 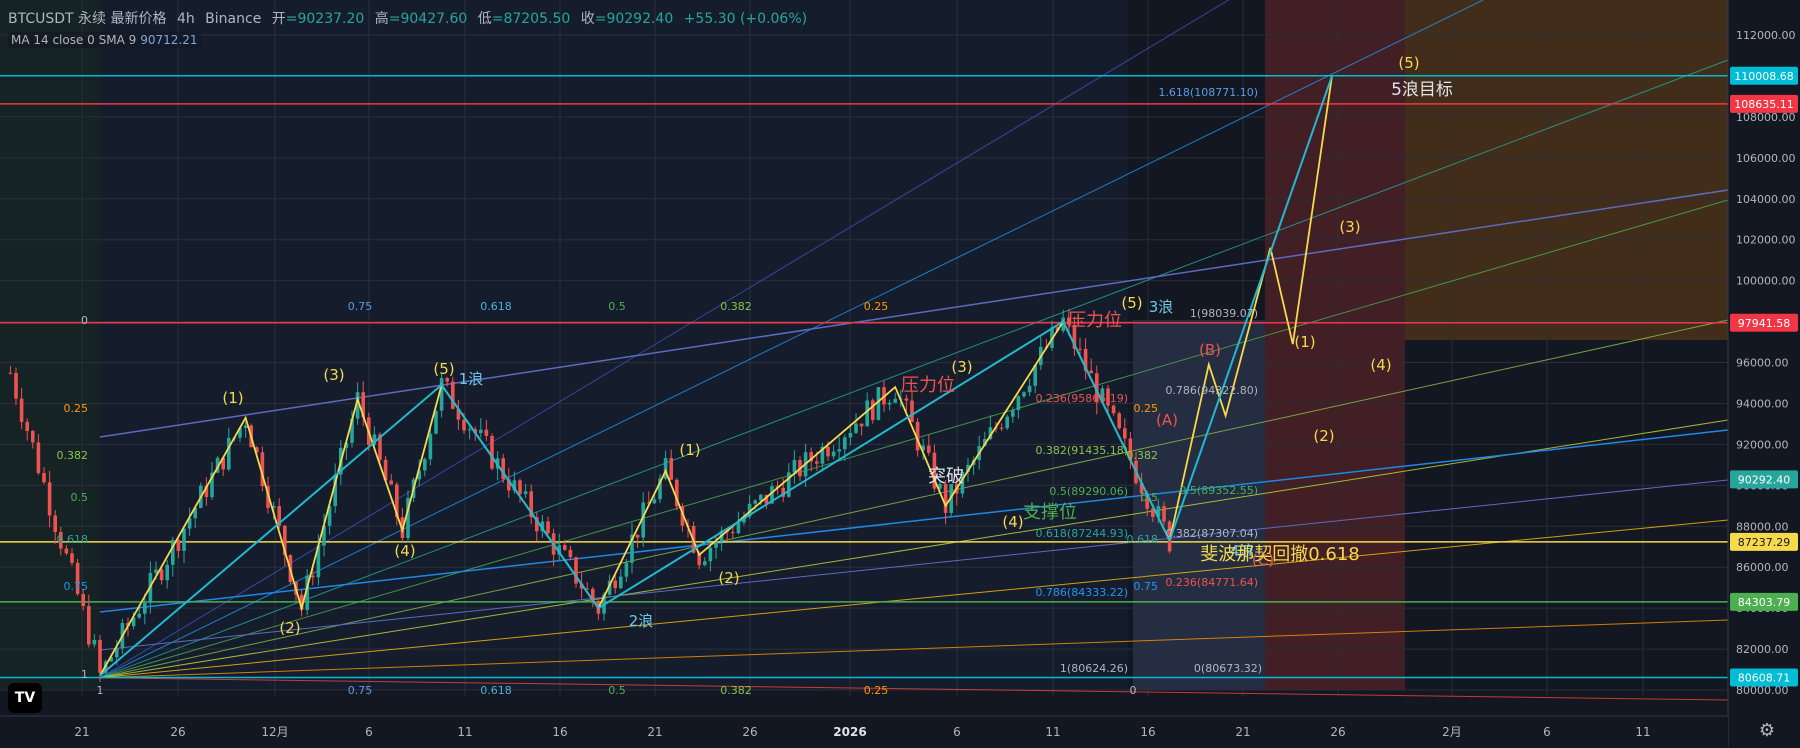 I want to click on price-tag-label-0: 110008.68, so click(x=1764, y=76).